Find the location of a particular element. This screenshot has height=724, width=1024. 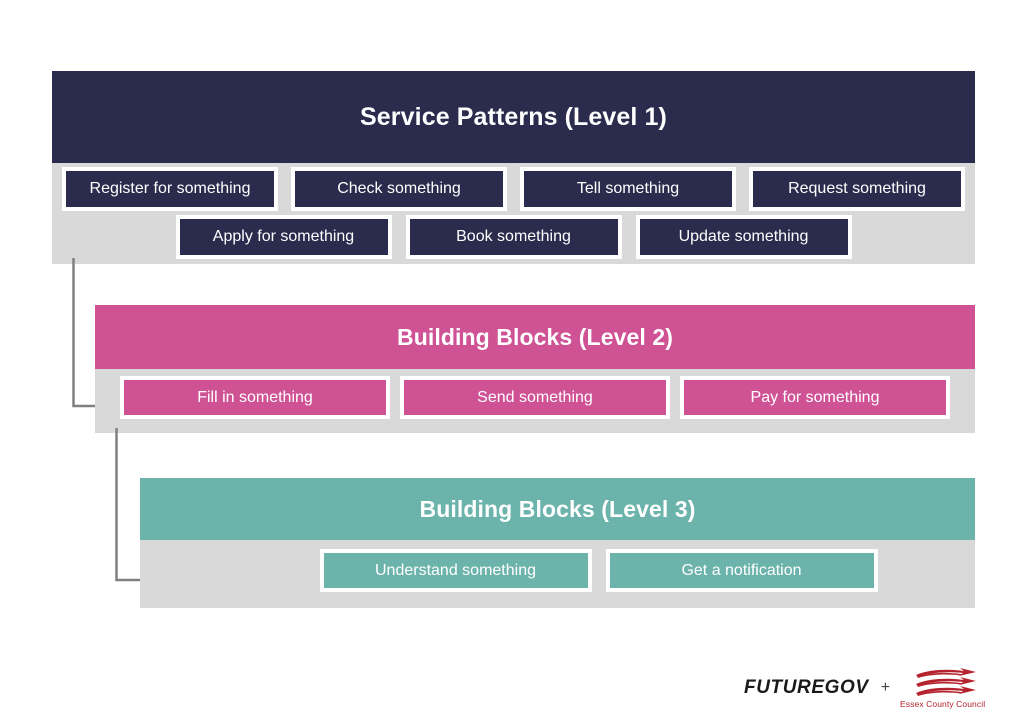

level-3-row-1: Understand something Get a notification is located at coordinates (557, 570).